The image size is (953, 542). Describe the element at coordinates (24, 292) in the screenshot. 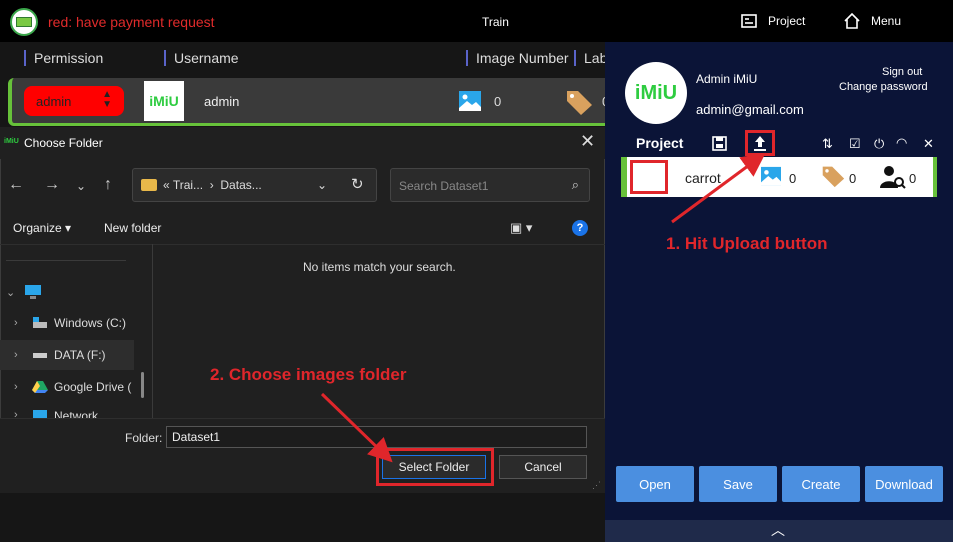

I see `tree-item-this-pc: ⌄` at that location.